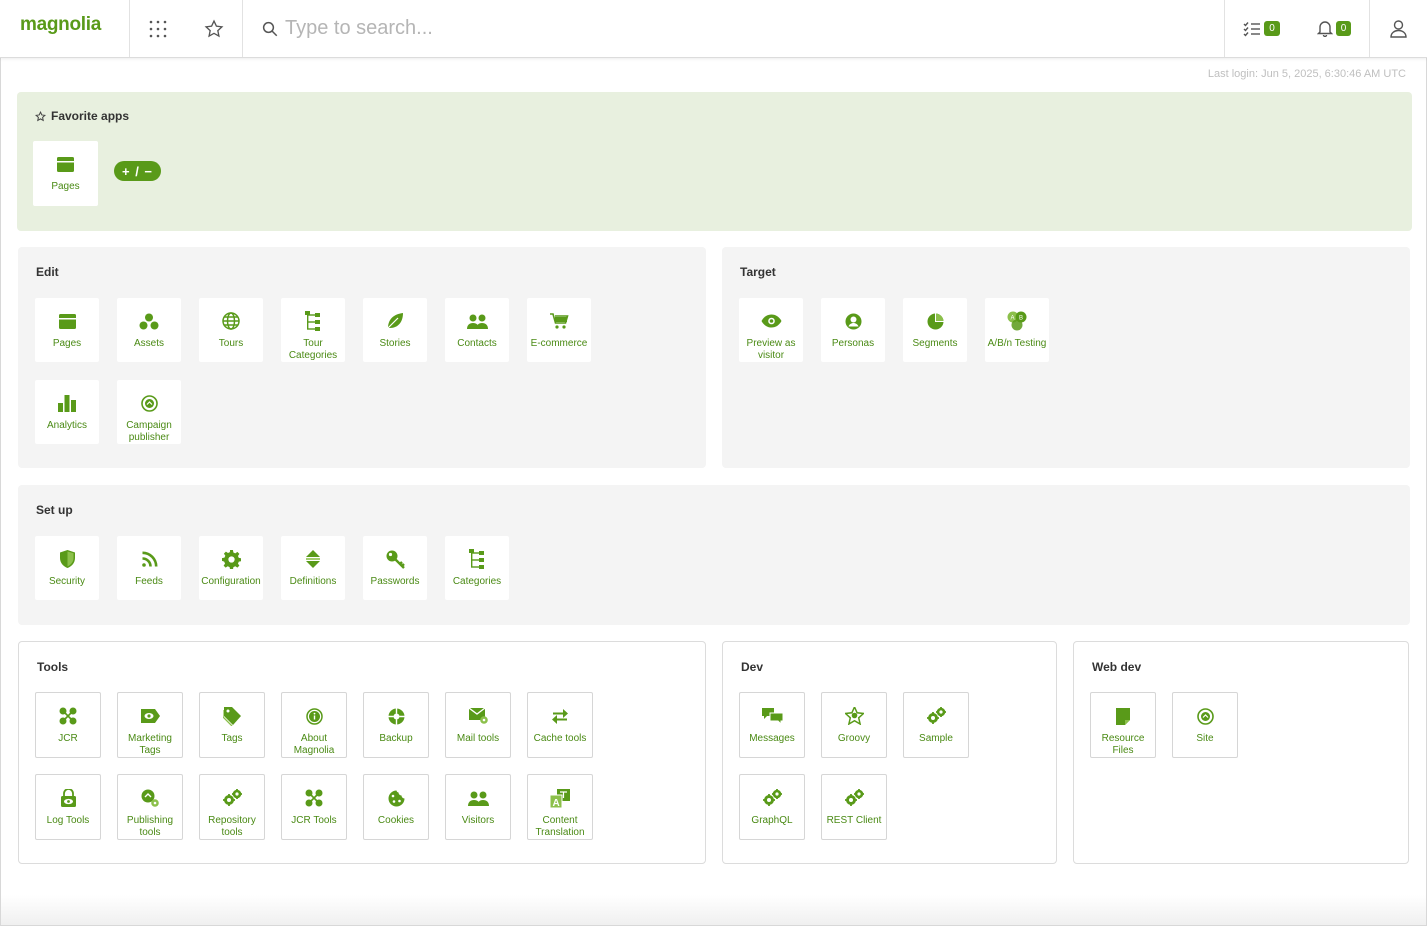  Describe the element at coordinates (68, 807) in the screenshot. I see `app-tile-log-tools: Log Tools` at that location.